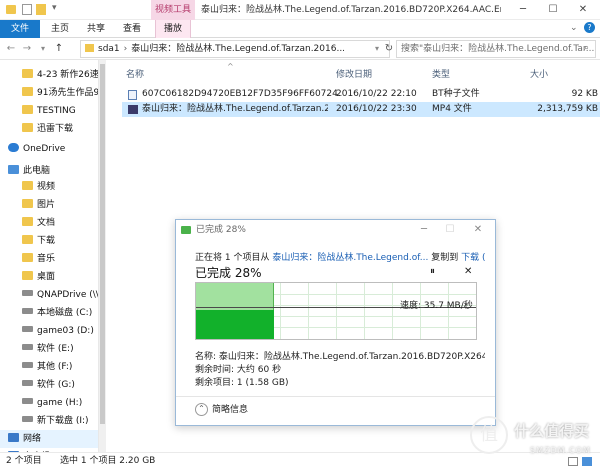  What do you see at coordinates (560, 450) in the screenshot?
I see `watermark-subtext: SMZDM.COM` at bounding box center [560, 450].